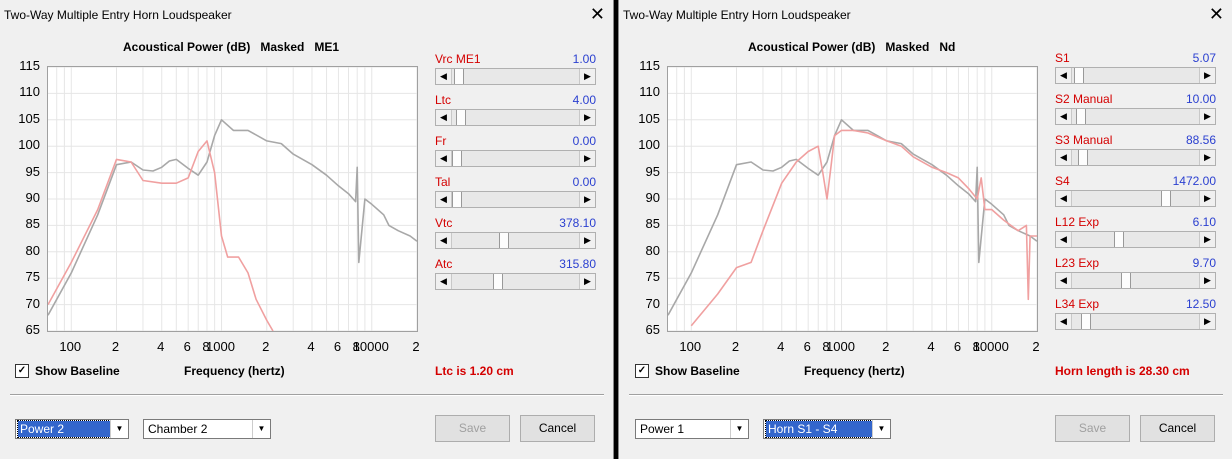 The height and width of the screenshot is (459, 1232). Describe the element at coordinates (1077, 222) in the screenshot. I see `param-label: L12 Exp` at that location.